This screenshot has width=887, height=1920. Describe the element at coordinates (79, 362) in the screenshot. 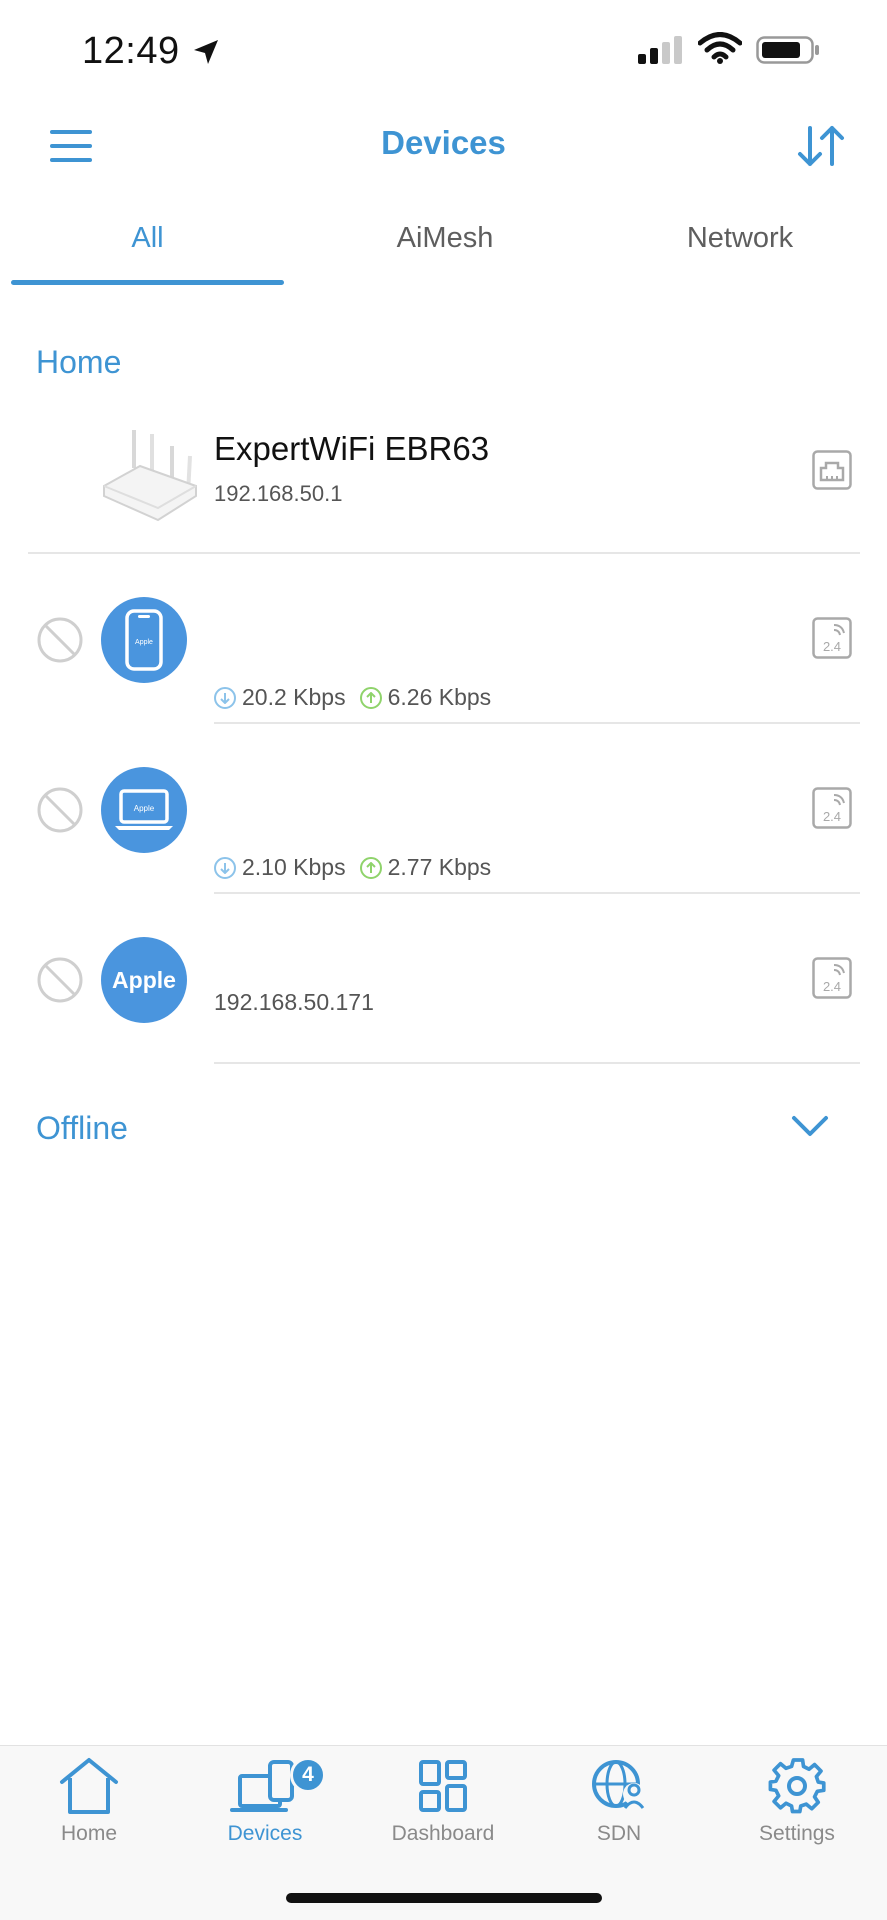

I see `section-home-label: Home` at that location.